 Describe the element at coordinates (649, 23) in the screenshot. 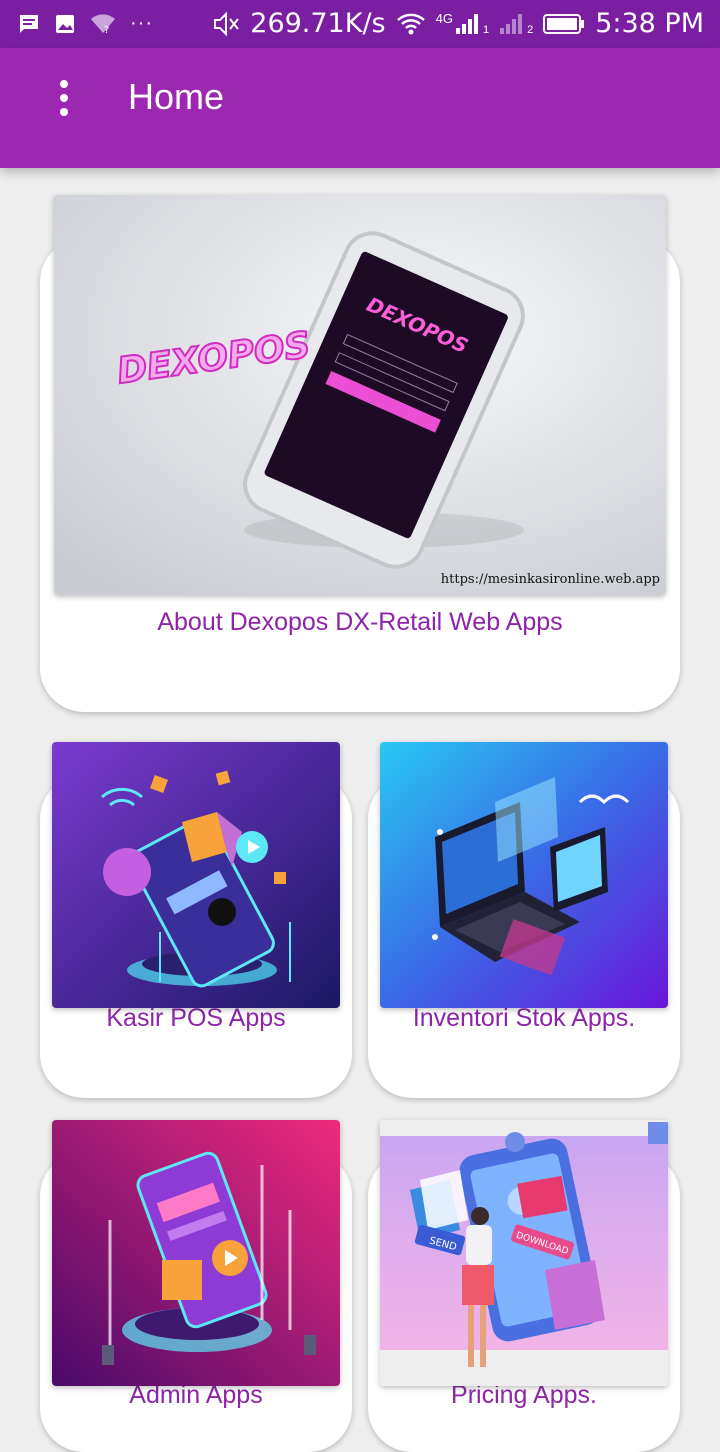

I see `clock: 5:38 PM` at that location.